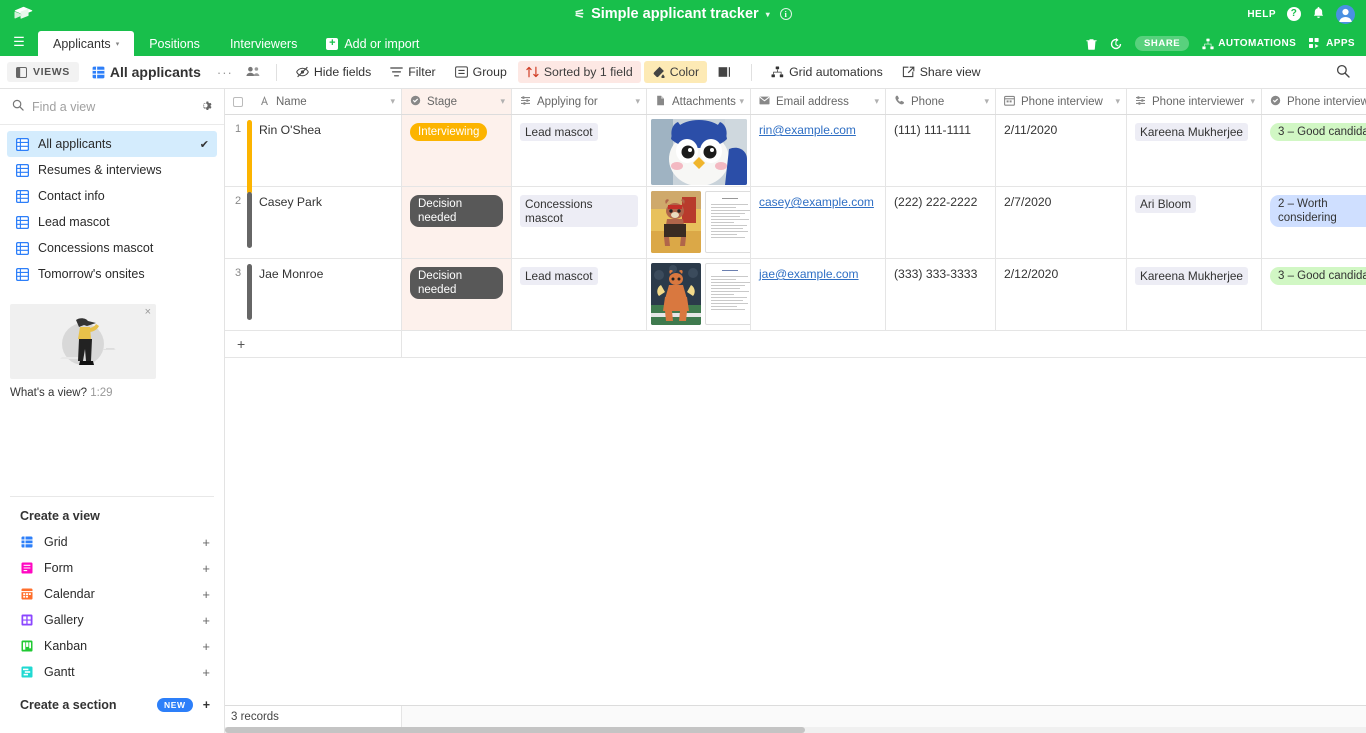 This screenshot has width=1366, height=733. What do you see at coordinates (1194, 222) in the screenshot?
I see `cell-phone-interviewer: Ari Bloom` at bounding box center [1194, 222].